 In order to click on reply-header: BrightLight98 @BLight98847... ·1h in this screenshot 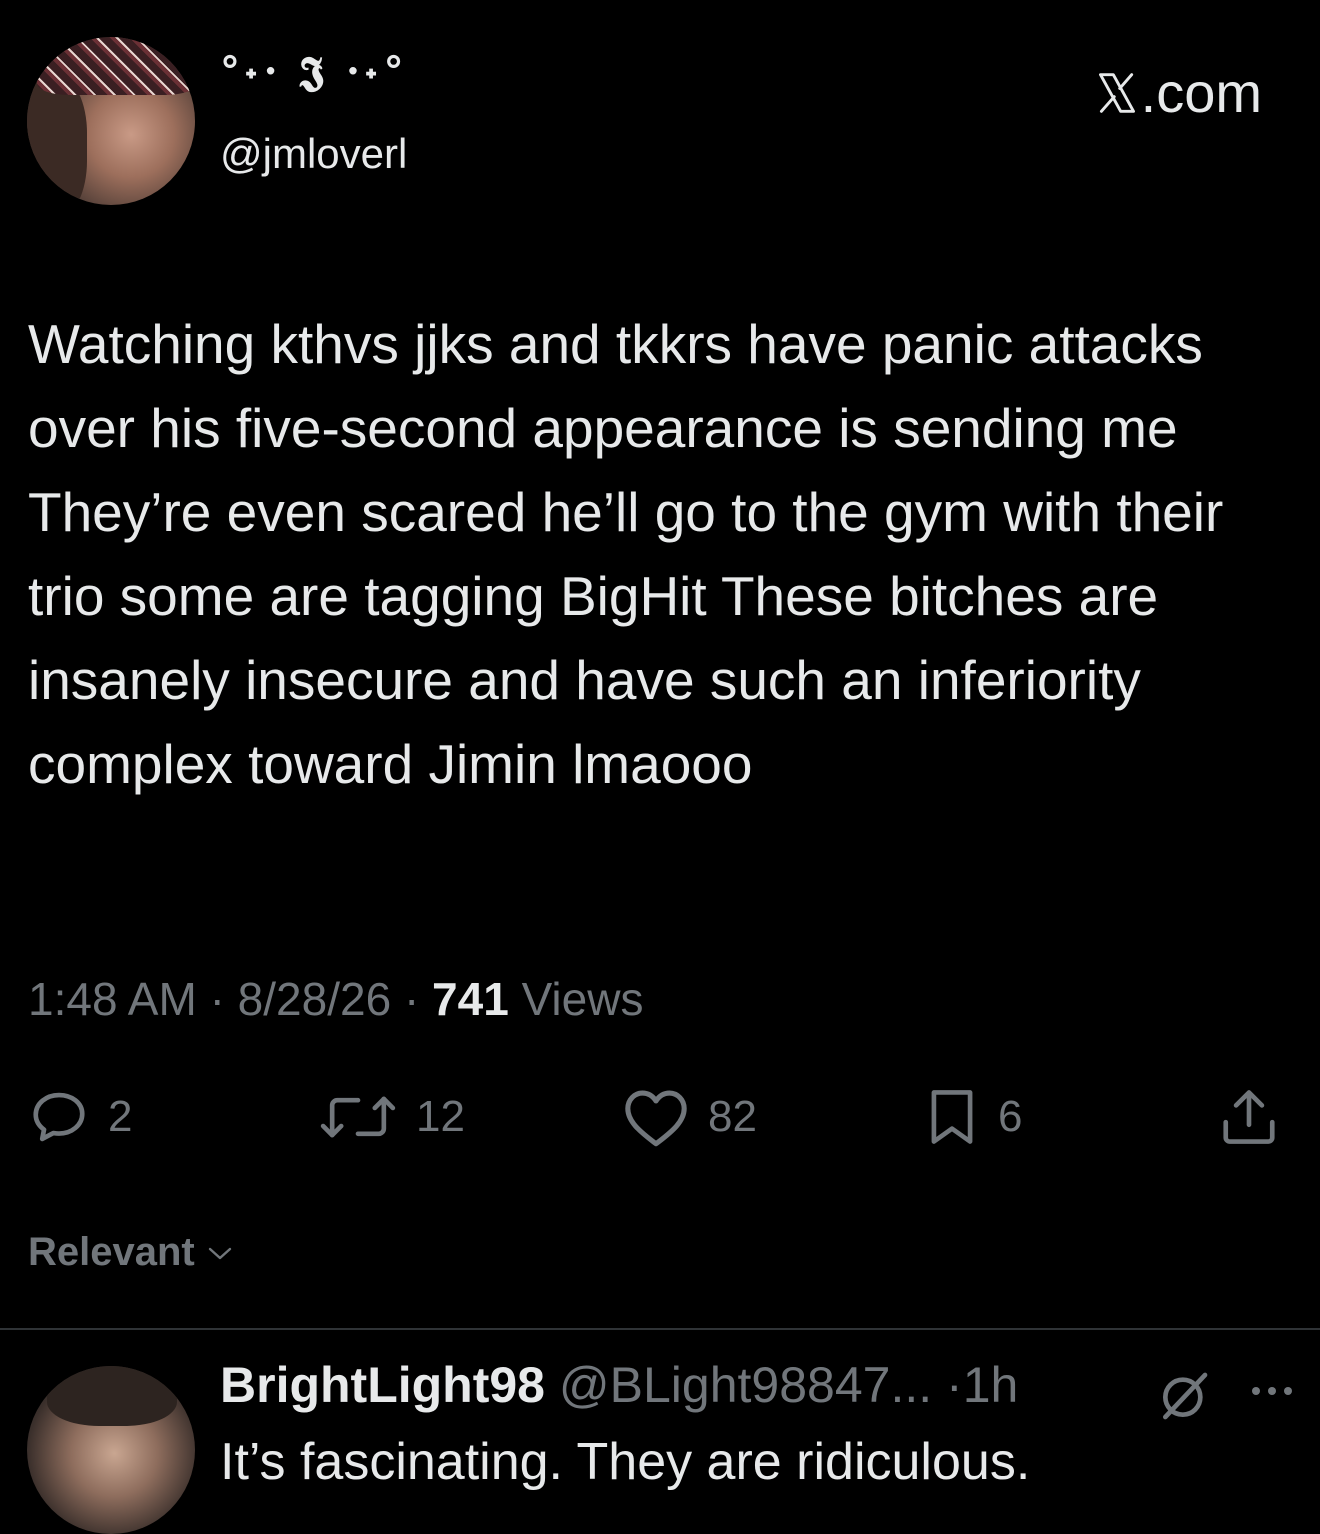, I will do `click(619, 1385)`.